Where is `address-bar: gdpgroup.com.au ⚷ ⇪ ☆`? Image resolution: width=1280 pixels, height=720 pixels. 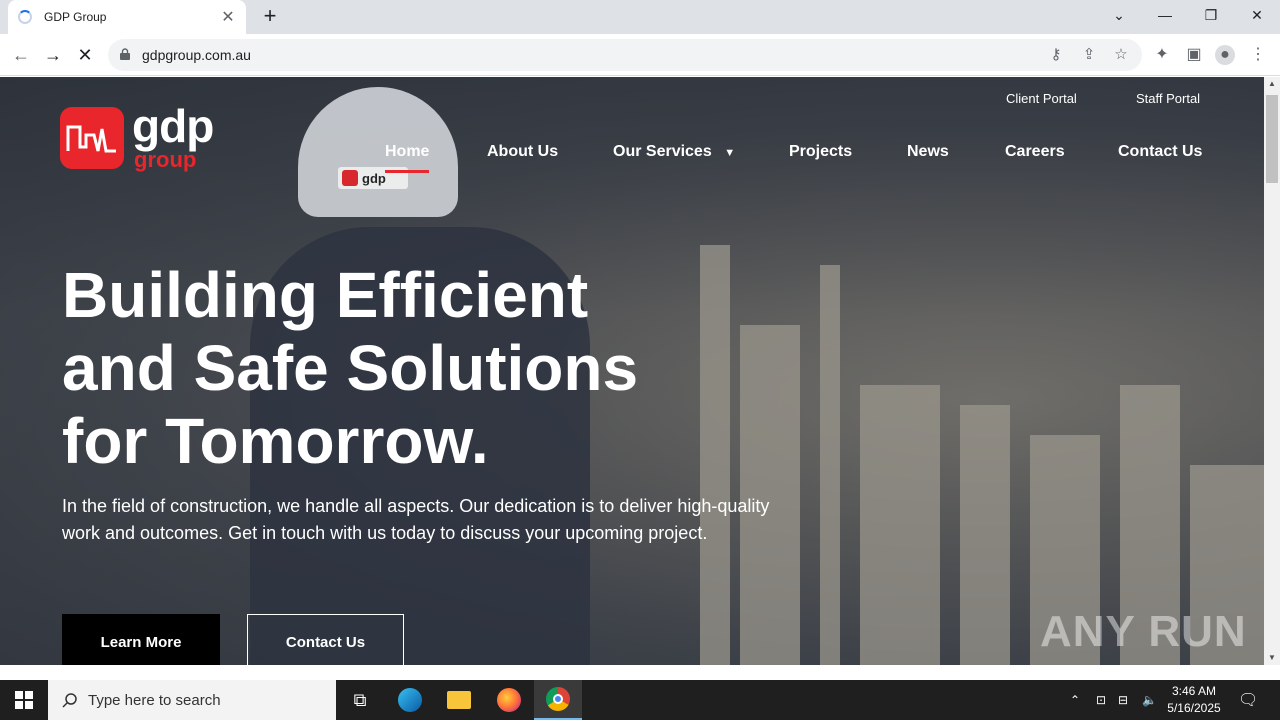 address-bar: gdpgroup.com.au ⚷ ⇪ ☆ is located at coordinates (625, 55).